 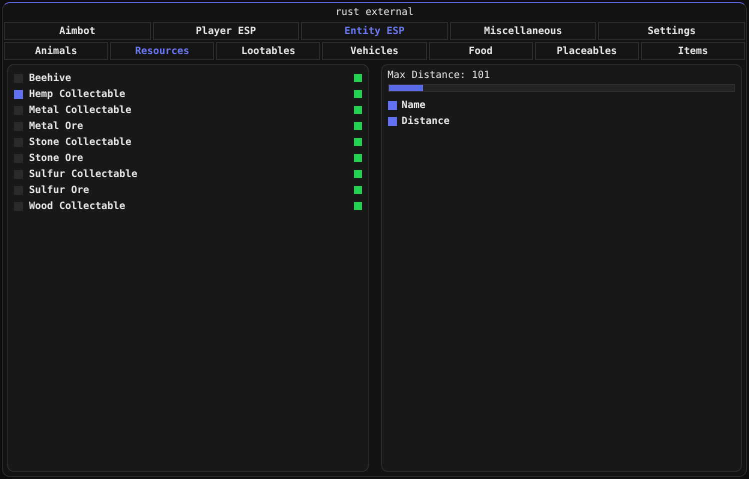 What do you see at coordinates (59, 191) in the screenshot?
I see `resource-label: Sulfur Ore` at bounding box center [59, 191].